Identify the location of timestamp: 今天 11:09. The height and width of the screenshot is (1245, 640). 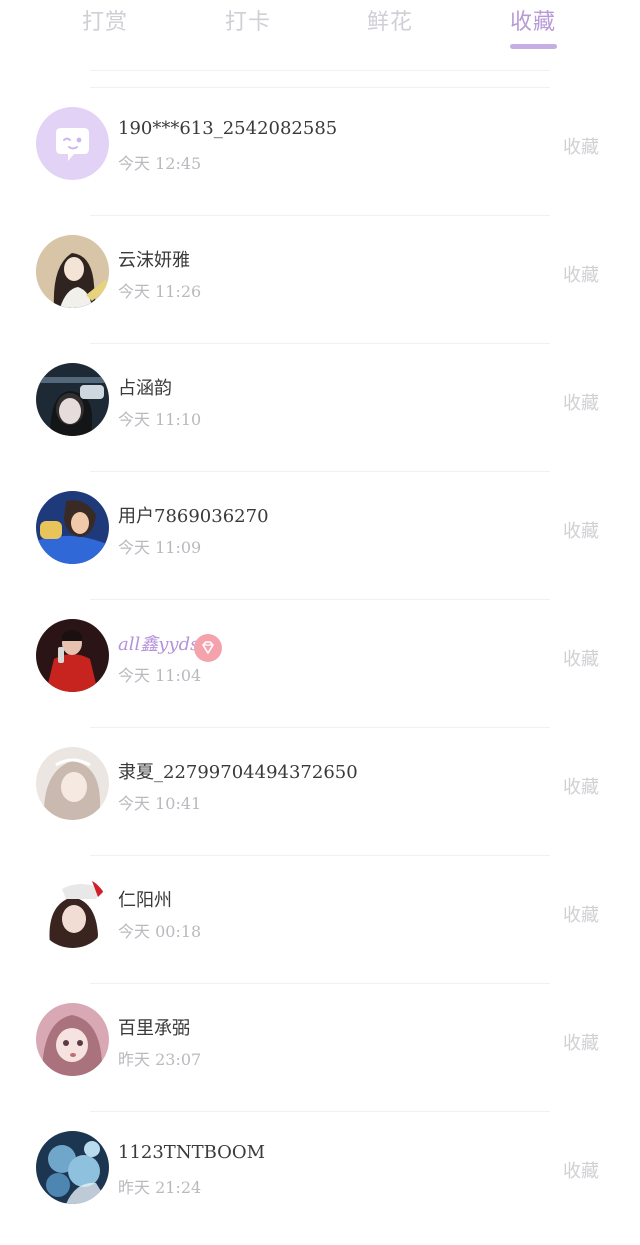
(160, 547).